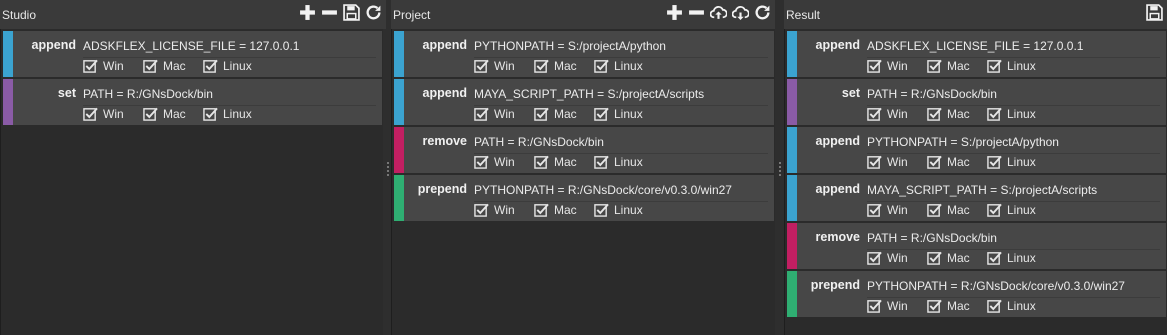 The width and height of the screenshot is (1167, 335). I want to click on checkbox-label: Mac, so click(565, 65).